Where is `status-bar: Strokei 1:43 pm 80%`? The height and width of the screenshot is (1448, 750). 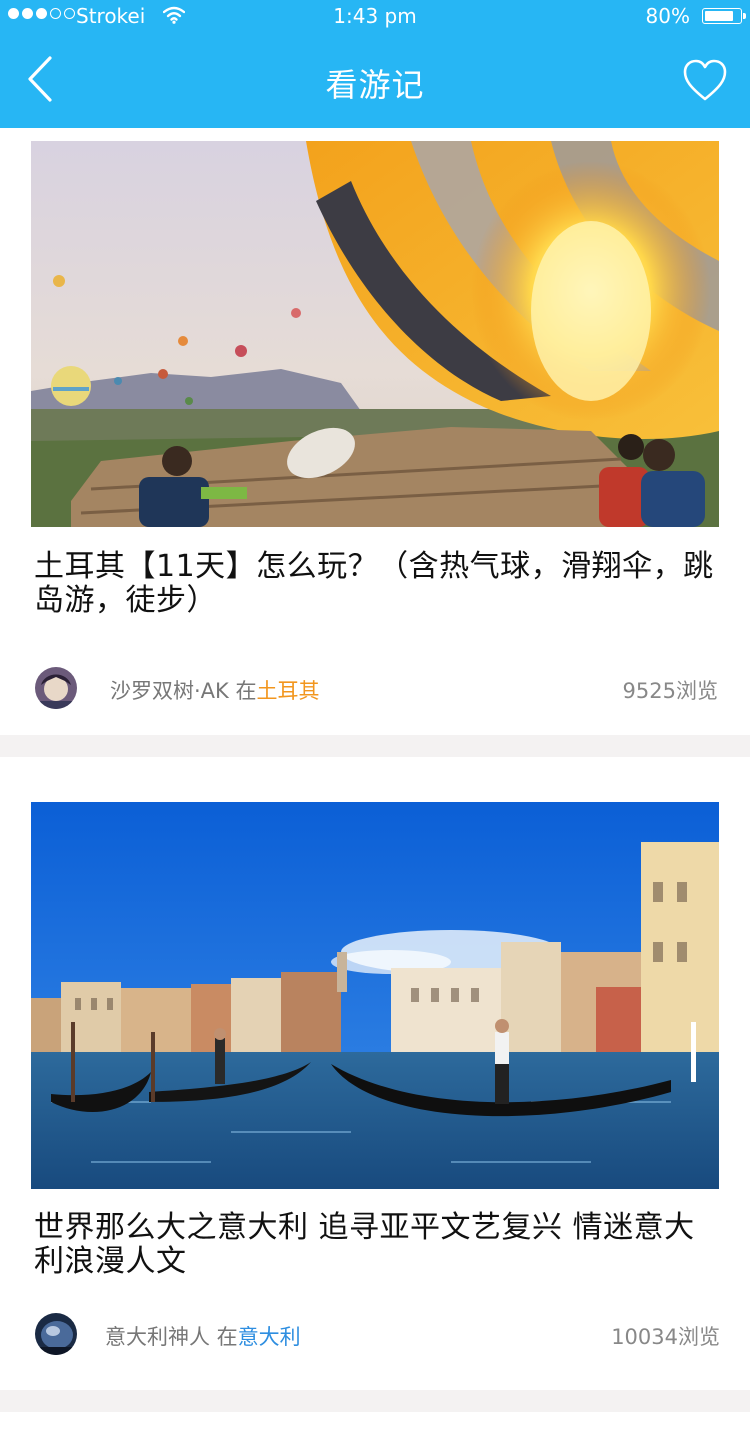 status-bar: Strokei 1:43 pm 80% is located at coordinates (375, 17).